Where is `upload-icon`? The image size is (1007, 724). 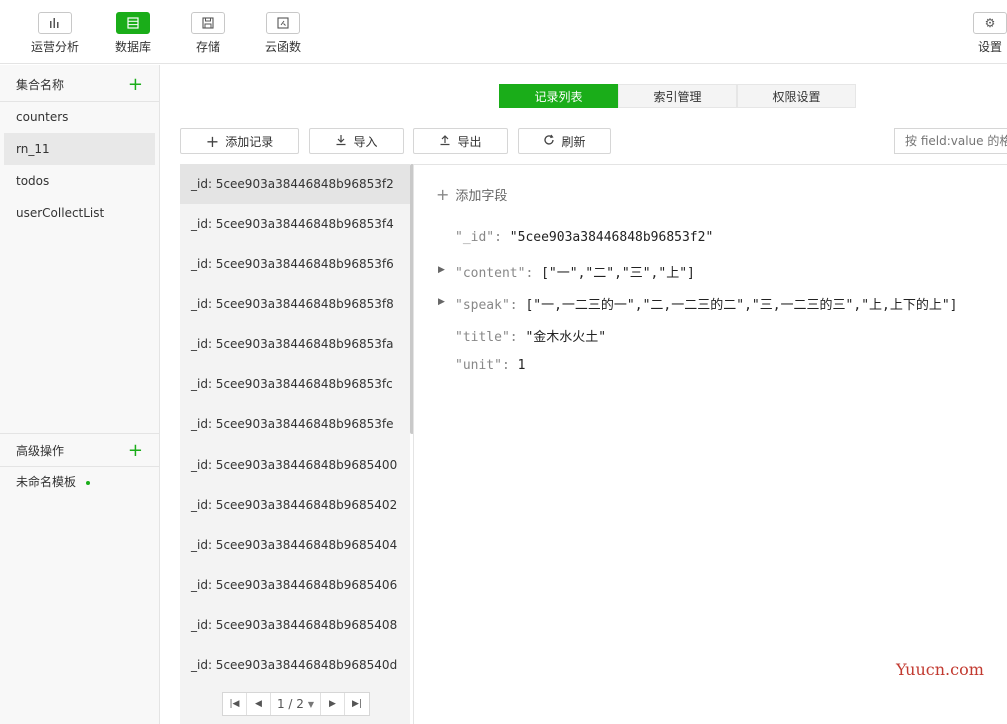
upload-icon is located at coordinates (445, 141).